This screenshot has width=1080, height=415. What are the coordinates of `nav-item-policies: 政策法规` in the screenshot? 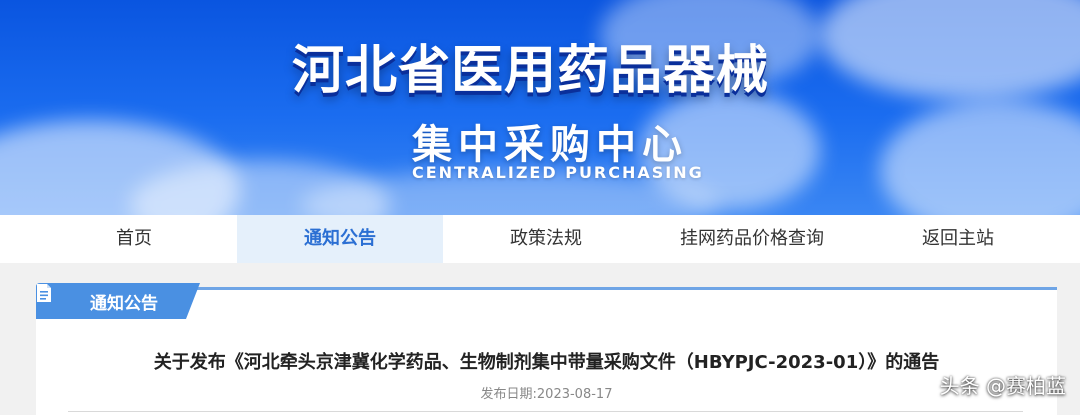 It's located at (546, 239).